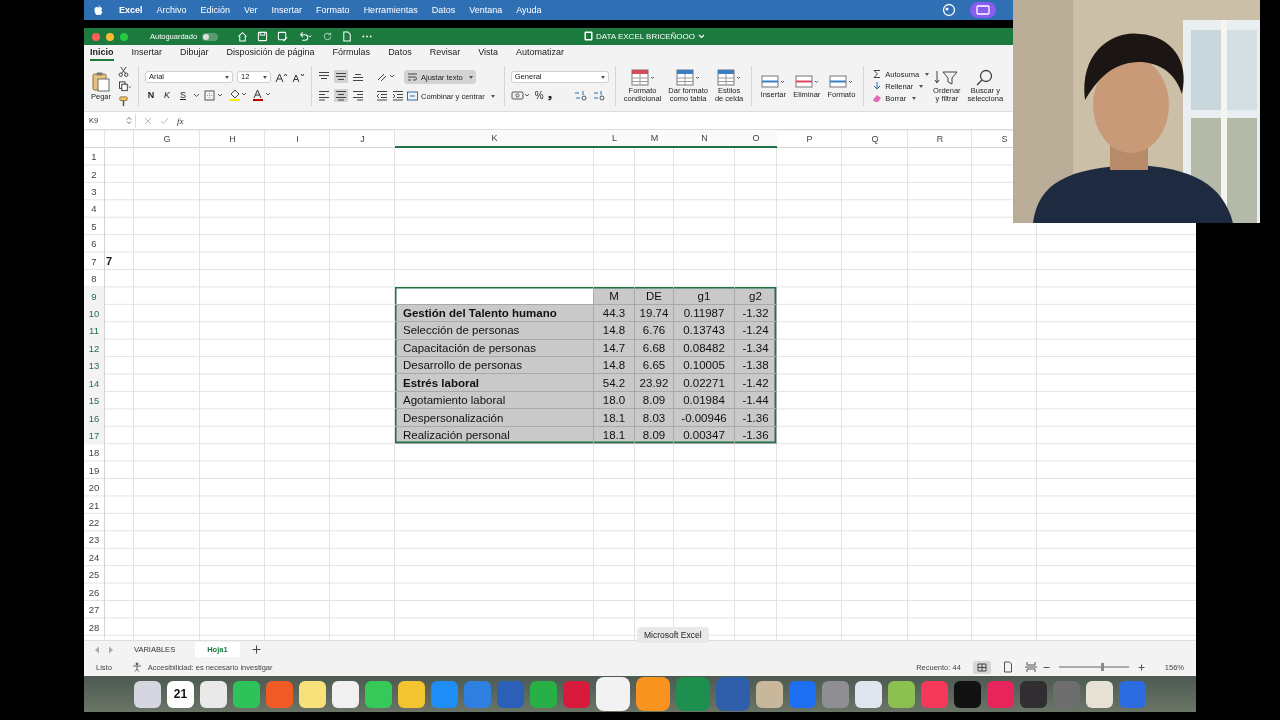 The height and width of the screenshot is (720, 1280). I want to click on row-header: 26, so click(94, 592).